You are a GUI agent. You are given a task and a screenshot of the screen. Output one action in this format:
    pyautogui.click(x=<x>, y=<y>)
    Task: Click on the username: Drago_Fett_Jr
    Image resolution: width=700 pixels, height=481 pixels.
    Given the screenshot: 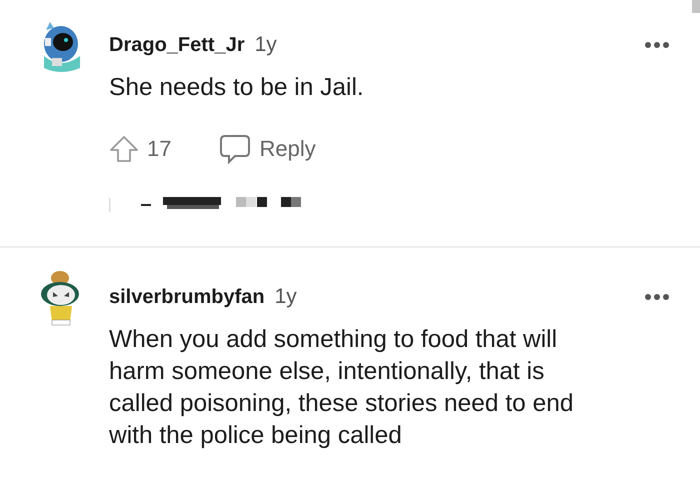 What is the action you would take?
    pyautogui.click(x=177, y=45)
    